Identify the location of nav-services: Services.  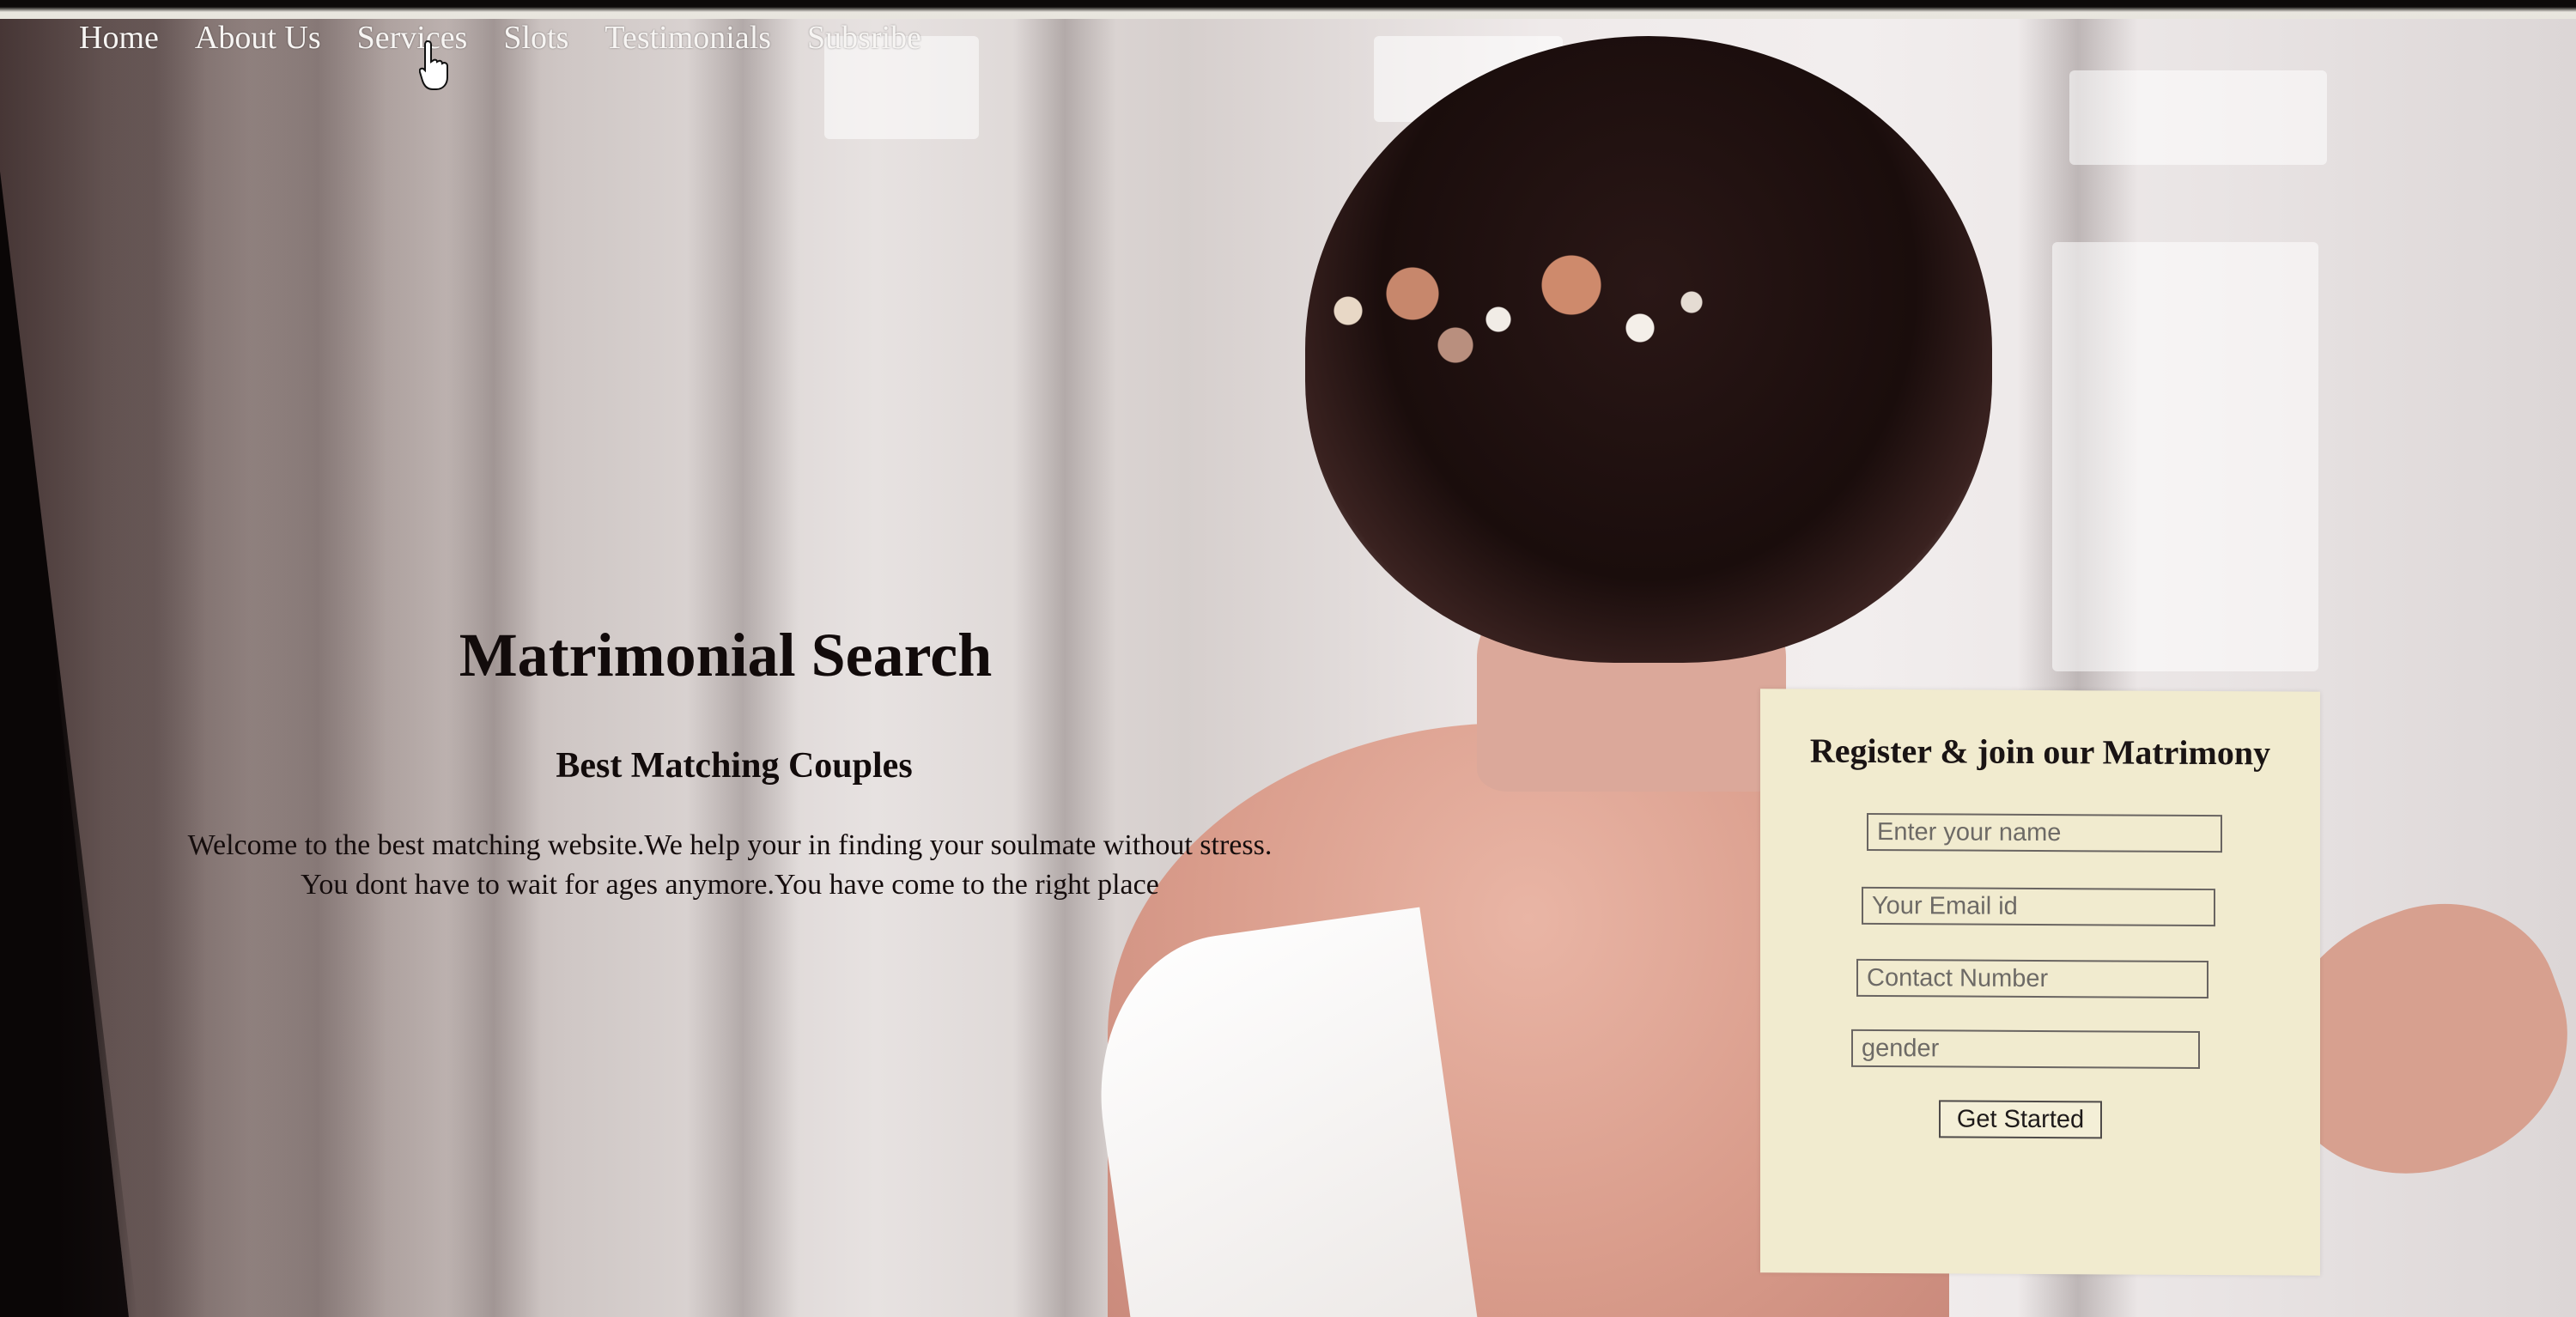
(412, 38).